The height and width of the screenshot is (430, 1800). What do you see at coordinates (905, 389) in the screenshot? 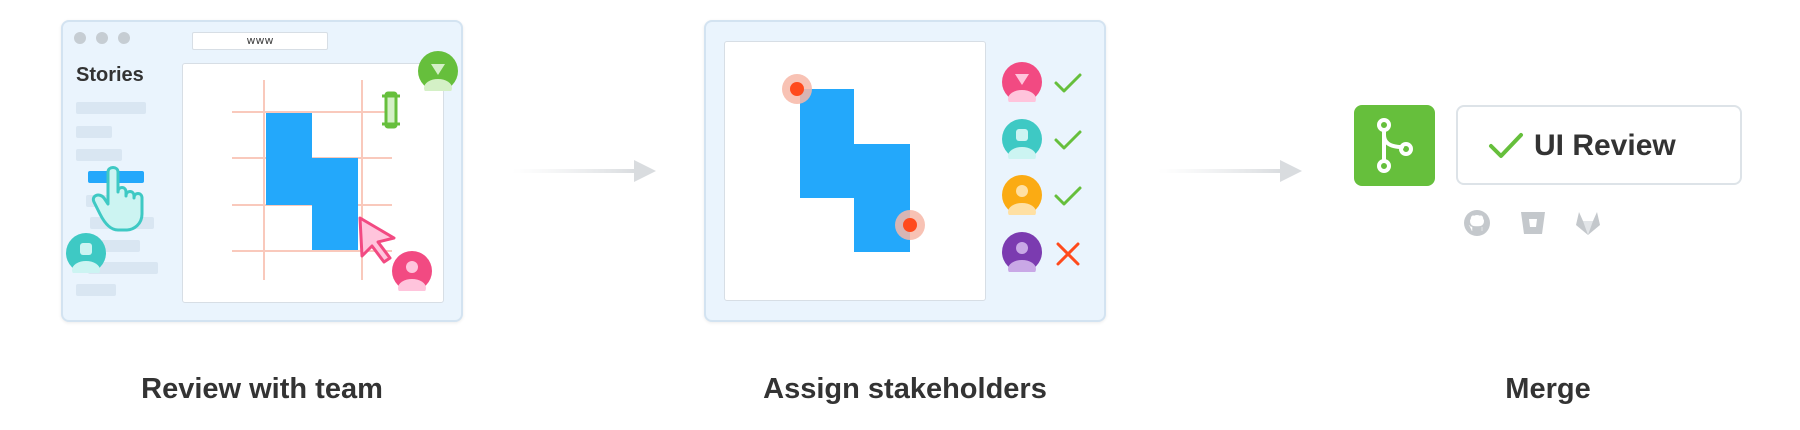
I see `step-label: Assign stakeholders` at bounding box center [905, 389].